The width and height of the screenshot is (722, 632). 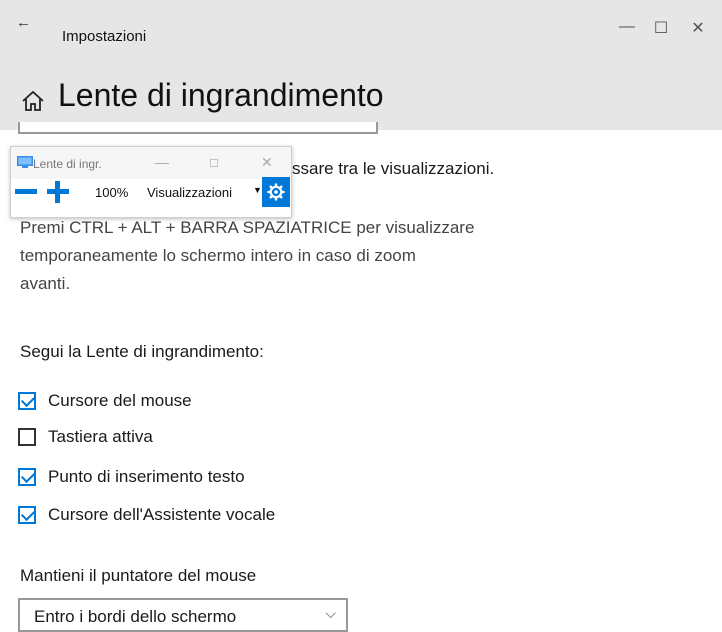 I want to click on checkbox-active-keyboard, so click(x=27, y=437).